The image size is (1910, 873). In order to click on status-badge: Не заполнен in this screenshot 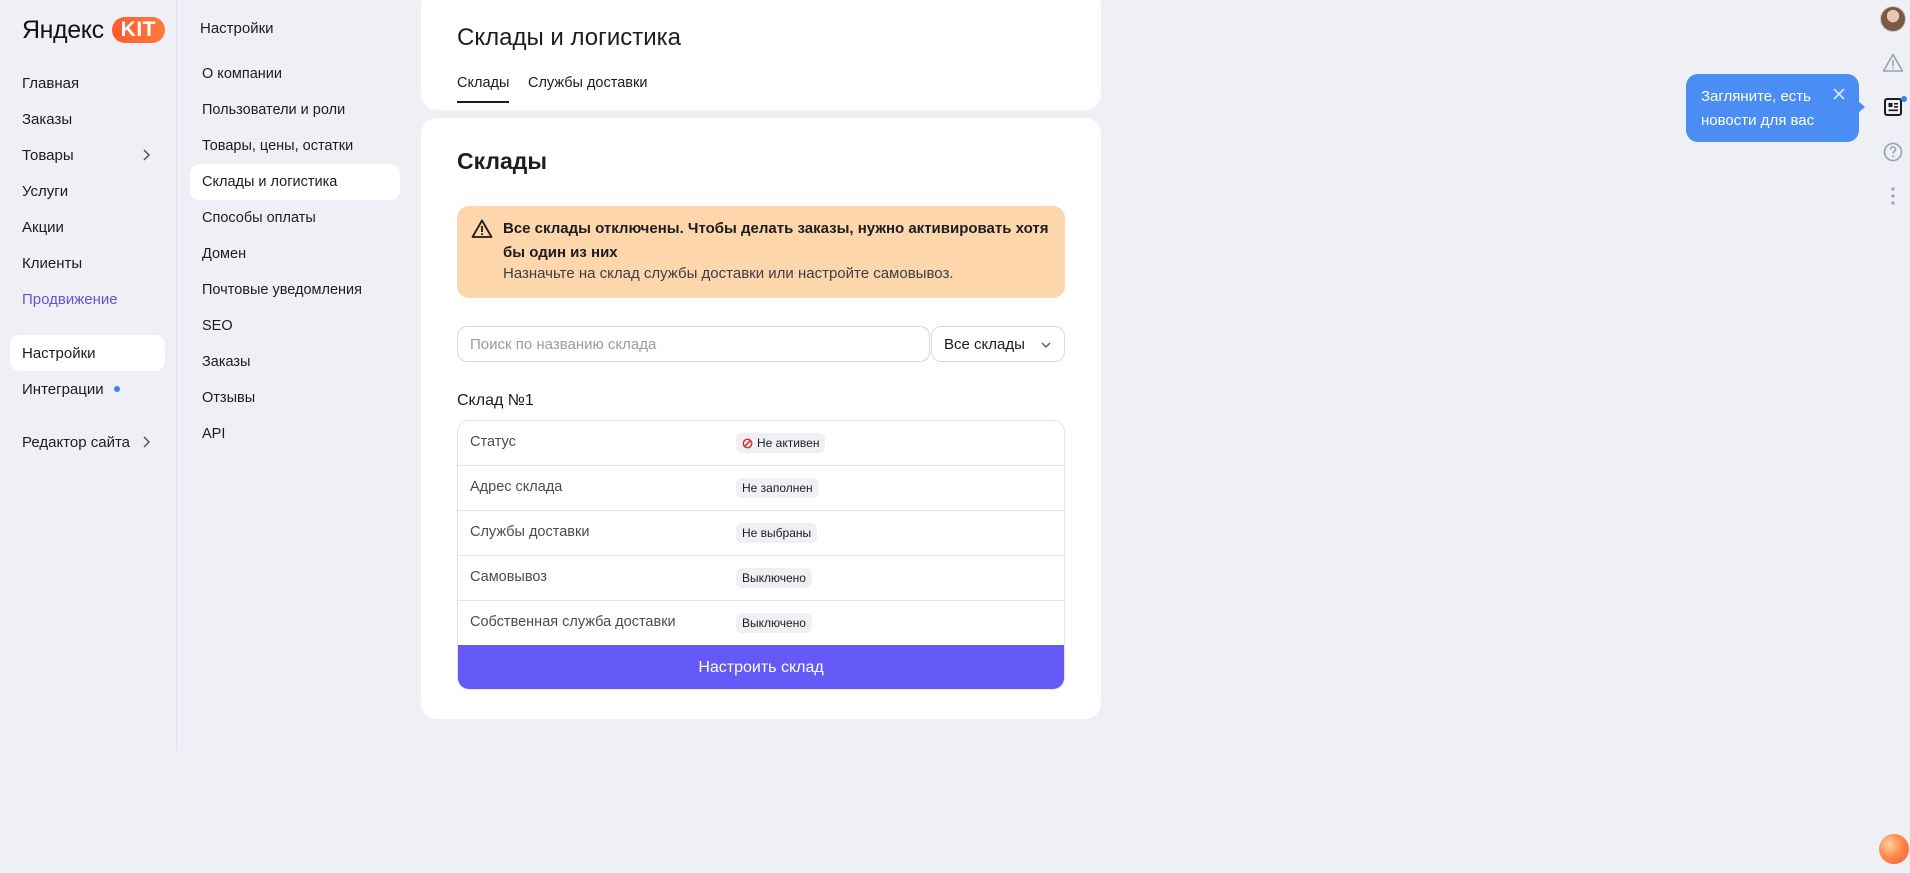, I will do `click(777, 488)`.